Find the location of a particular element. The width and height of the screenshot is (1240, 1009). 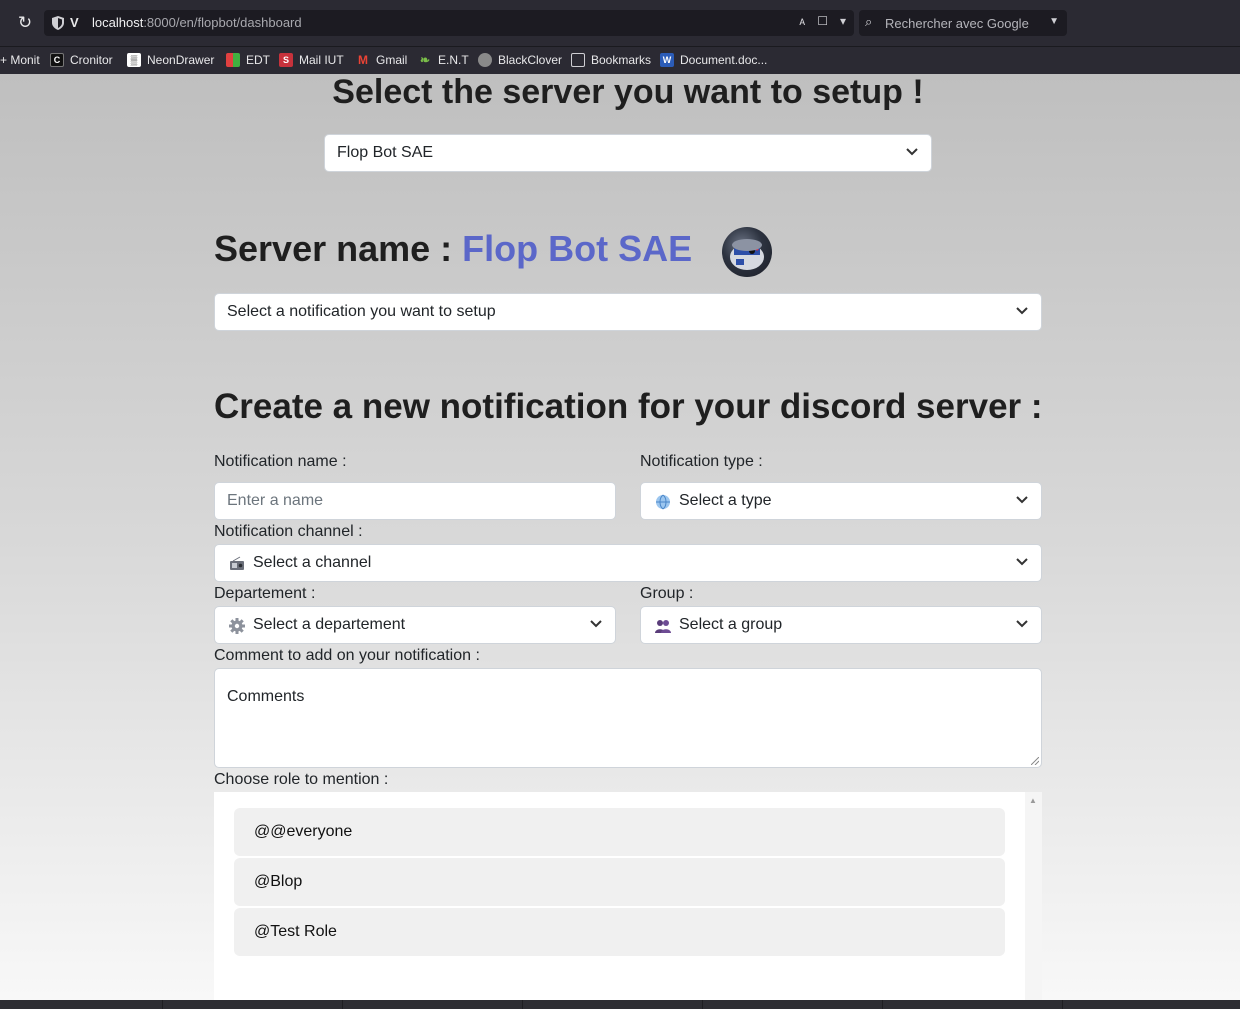

robot-avatar-icon is located at coordinates (747, 254).